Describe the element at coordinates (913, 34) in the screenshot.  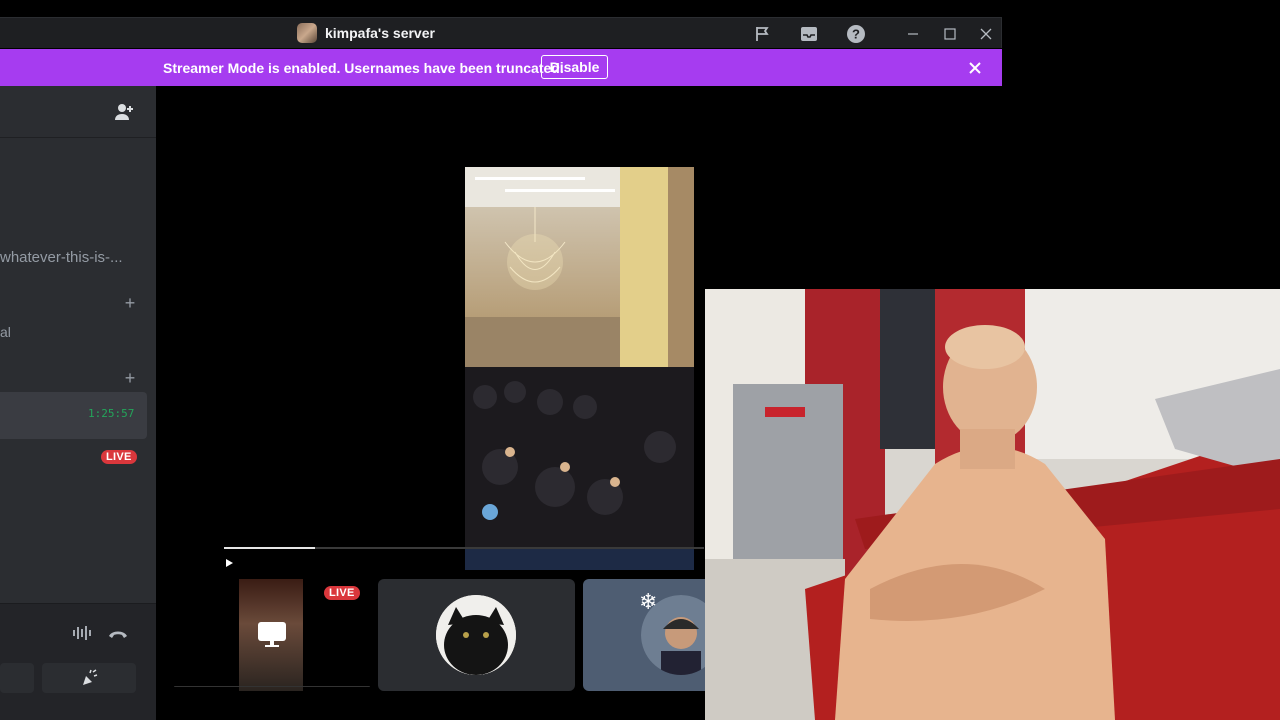
I see `minimize-icon` at that location.